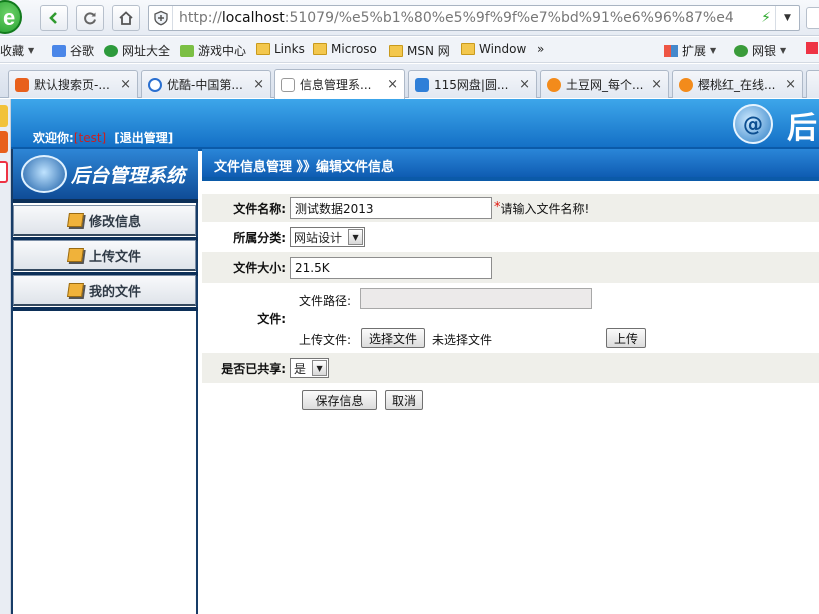 The width and height of the screenshot is (819, 614). Describe the element at coordinates (462, 340) in the screenshot. I see `no-file-chosen-text: 未选择文件` at that location.